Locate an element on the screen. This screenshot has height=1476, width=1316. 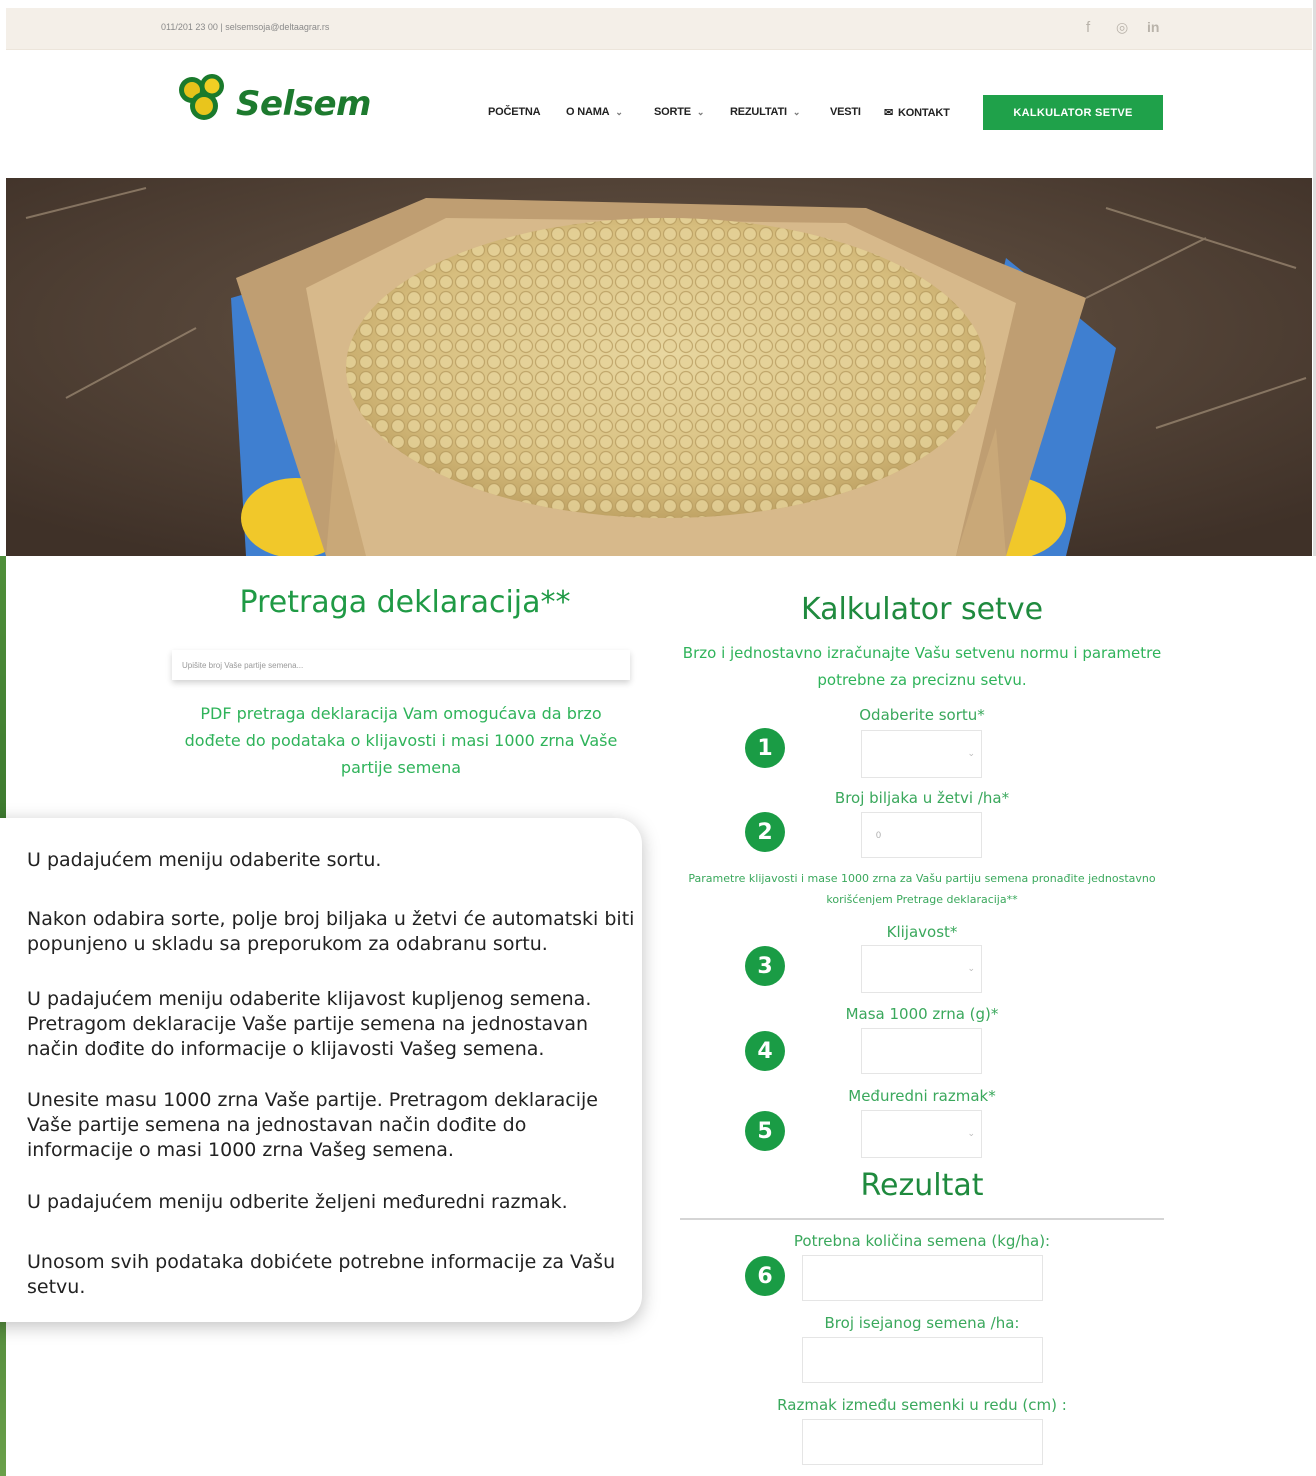
biljke-input is located at coordinates (921, 835).